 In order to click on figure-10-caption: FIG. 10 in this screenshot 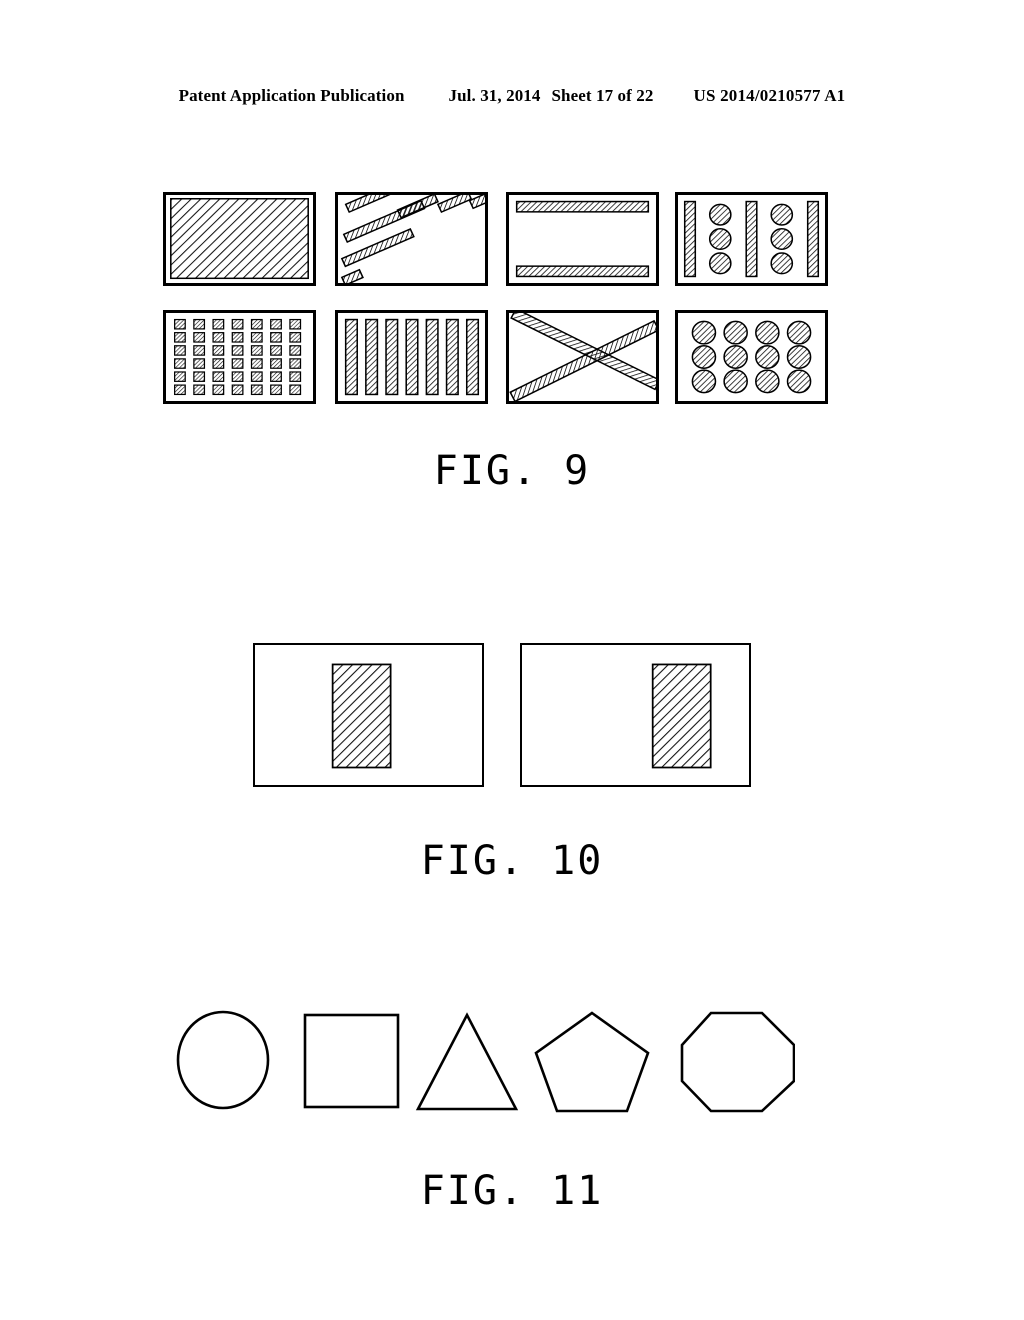, I will do `click(512, 861)`.